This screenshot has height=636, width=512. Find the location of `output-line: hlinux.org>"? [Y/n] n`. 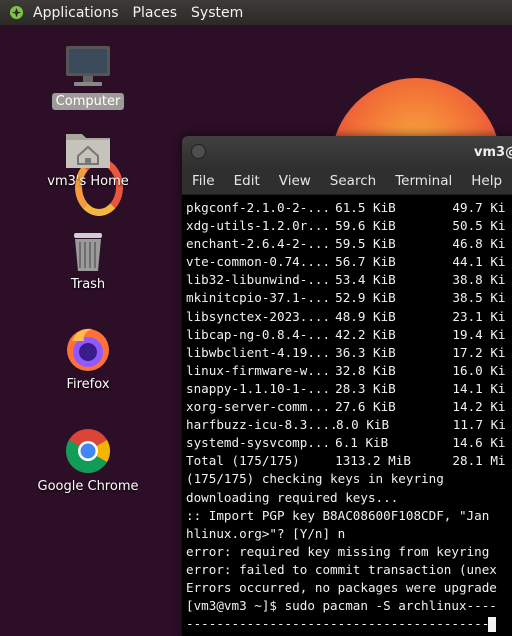

output-line: hlinux.org>"? [Y/n] n is located at coordinates (266, 533).